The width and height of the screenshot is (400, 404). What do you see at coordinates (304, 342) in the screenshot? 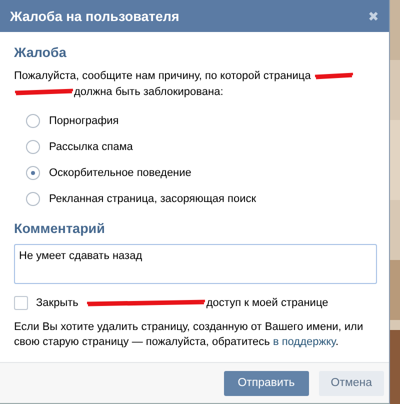
I see `support-link: в поддержку` at bounding box center [304, 342].